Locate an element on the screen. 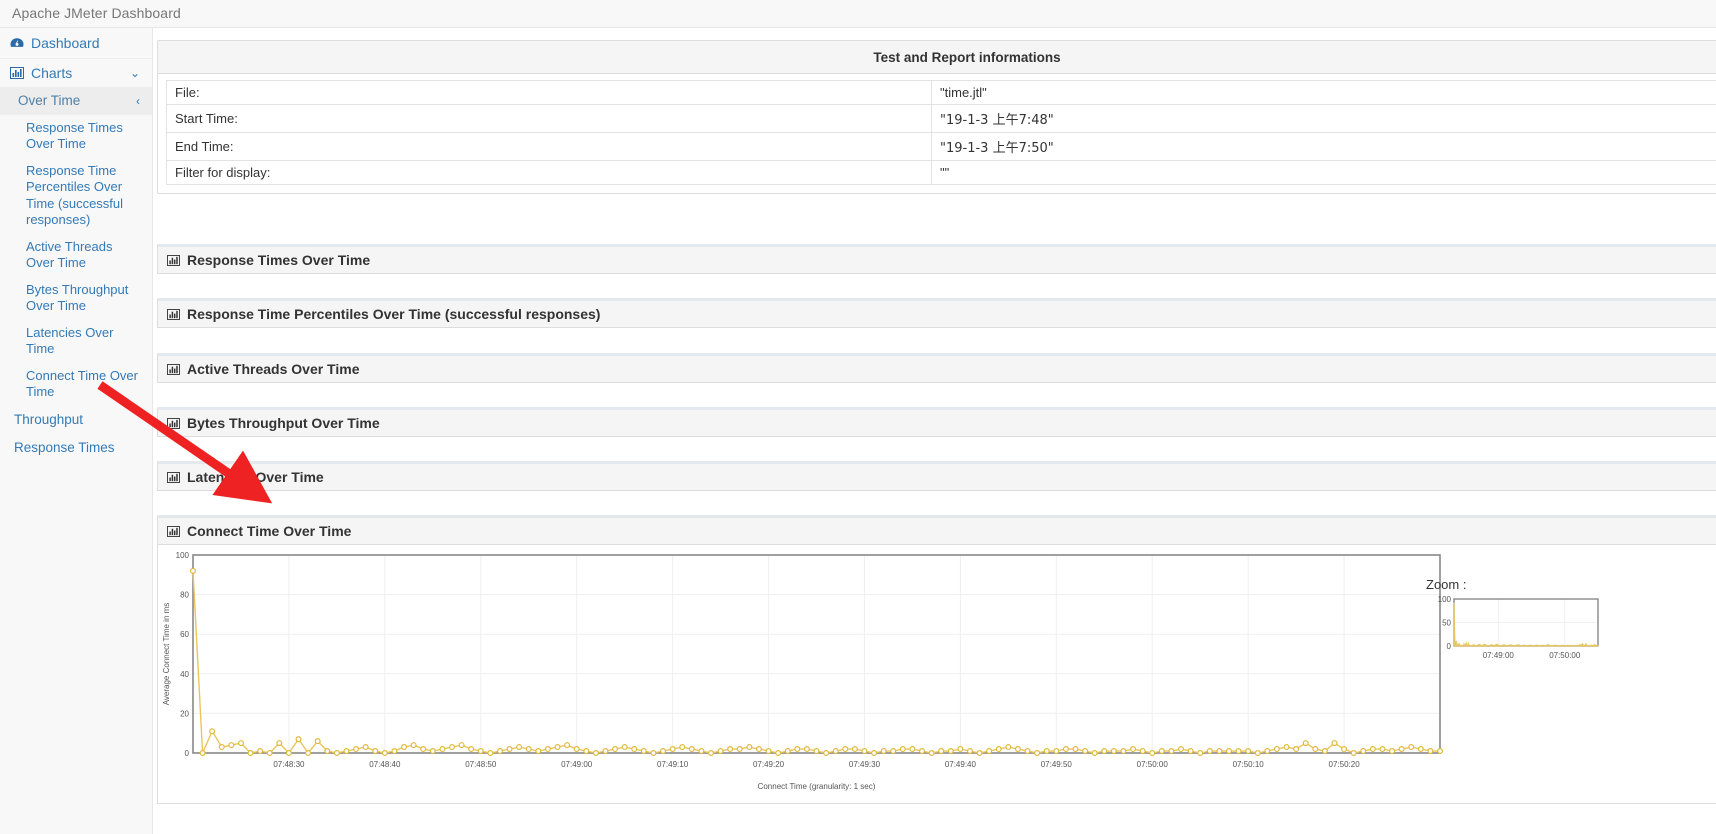  row-value: "time.jtl" is located at coordinates (1323, 92).